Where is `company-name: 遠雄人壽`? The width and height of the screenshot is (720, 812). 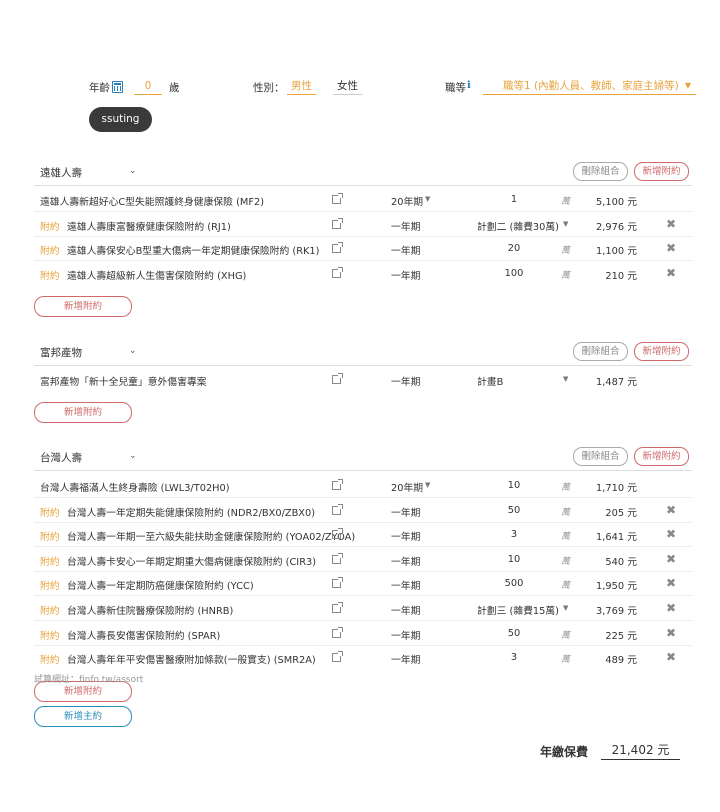
company-name: 遠雄人壽 is located at coordinates (61, 173).